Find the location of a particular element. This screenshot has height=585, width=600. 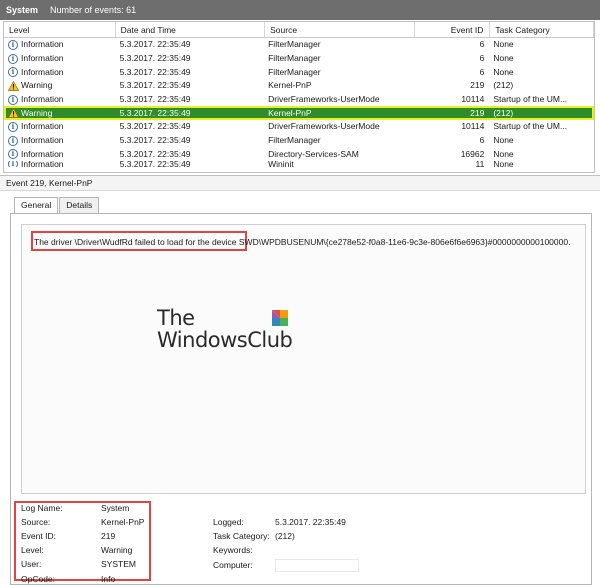

cell-event-id: 16962 is located at coordinates (472, 153).